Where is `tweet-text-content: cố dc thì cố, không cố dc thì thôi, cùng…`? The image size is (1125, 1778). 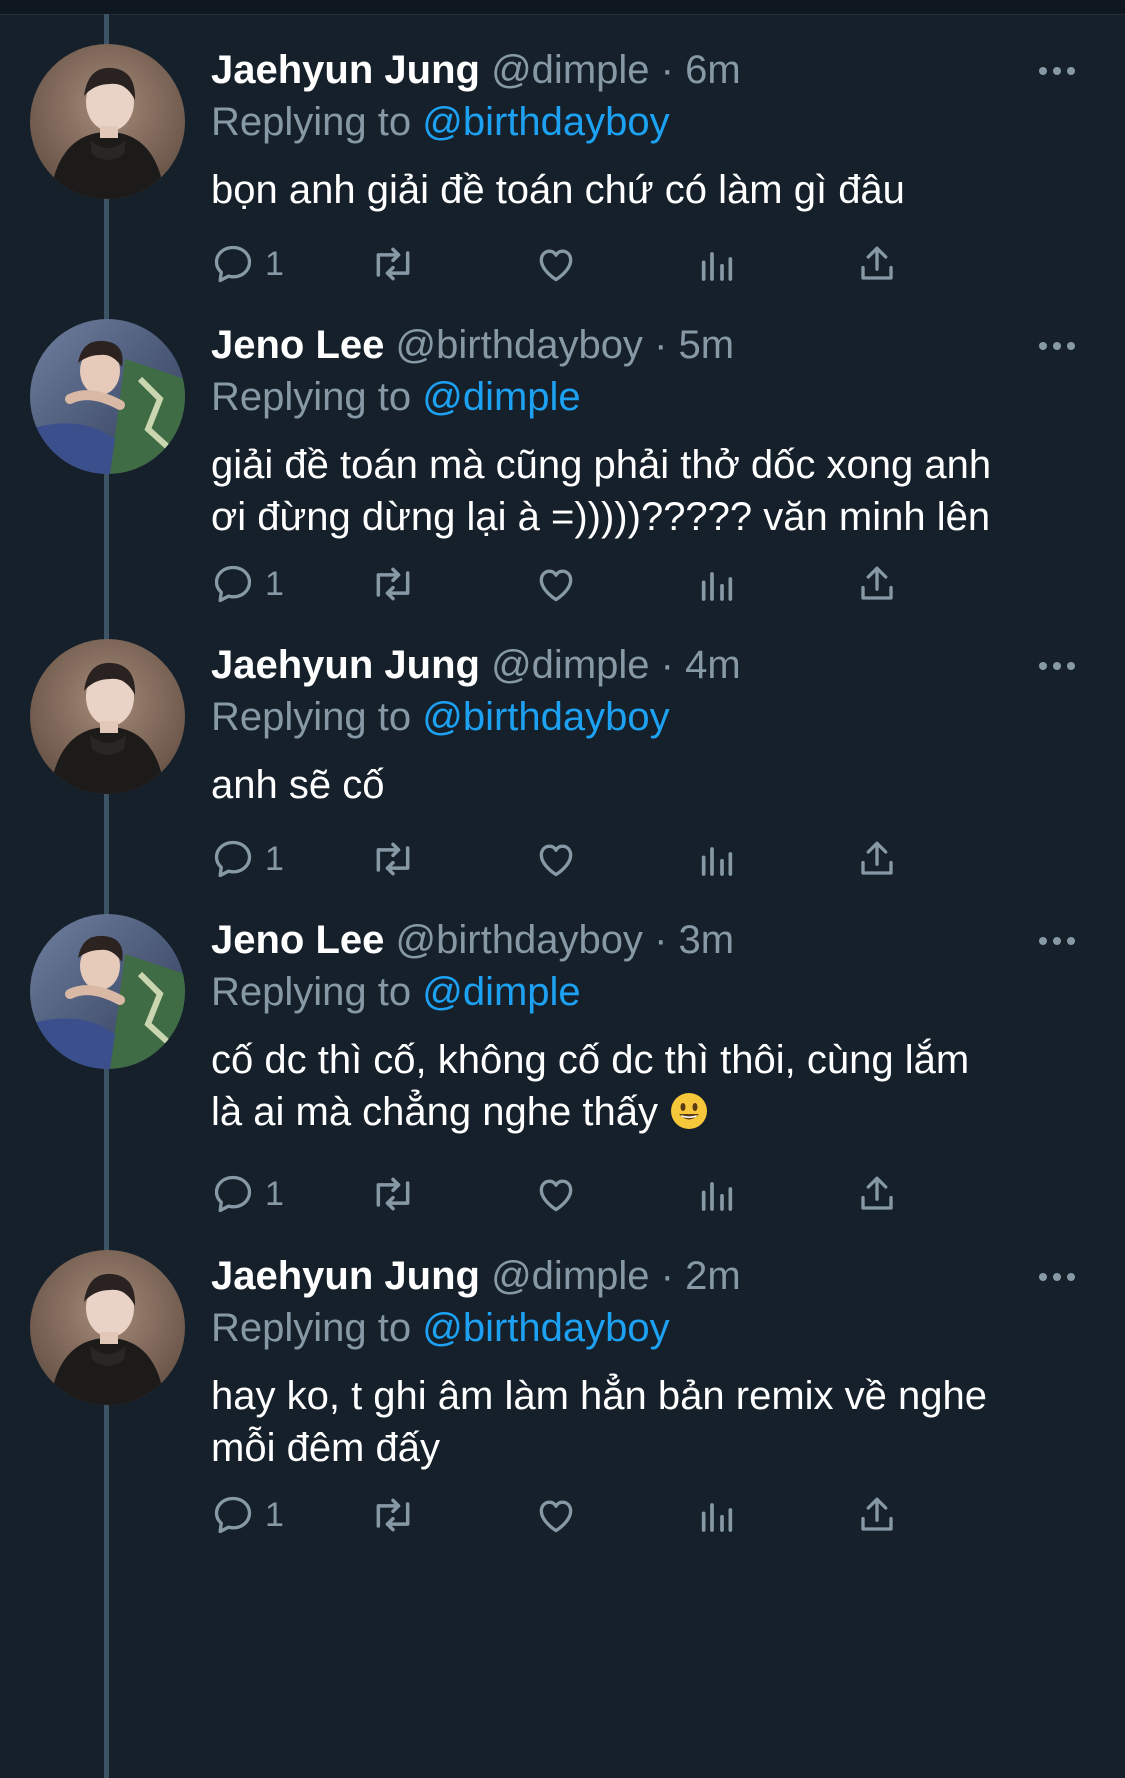 tweet-text-content: cố dc thì cố, không cố dc thì thôi, cùng… is located at coordinates (590, 1086).